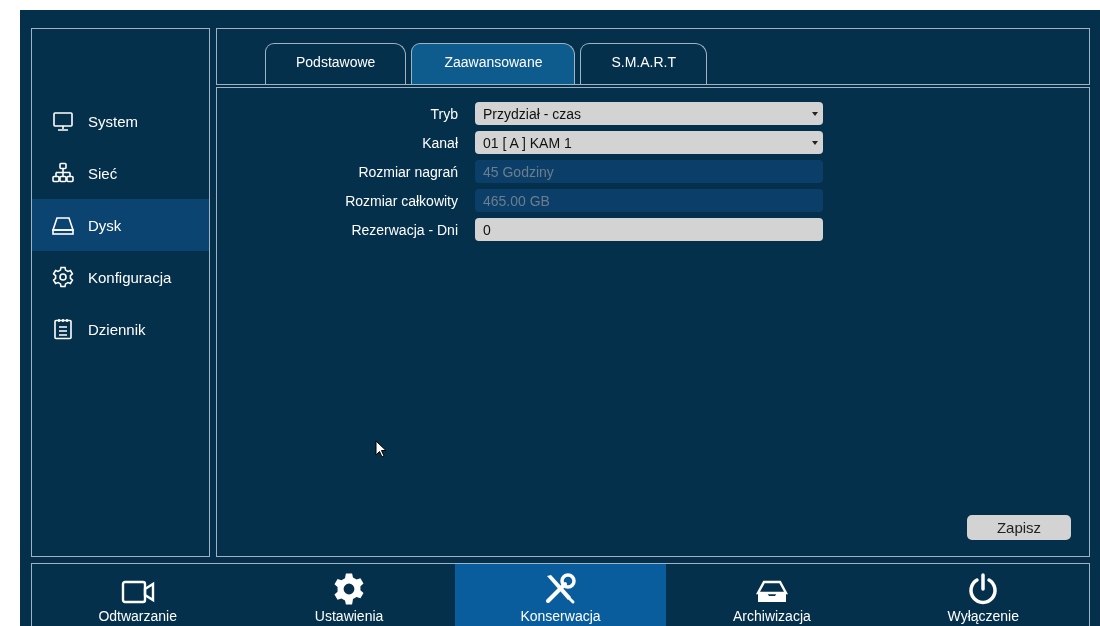  Describe the element at coordinates (560, 589) in the screenshot. I see `wrench-screwdriver-icon` at that location.